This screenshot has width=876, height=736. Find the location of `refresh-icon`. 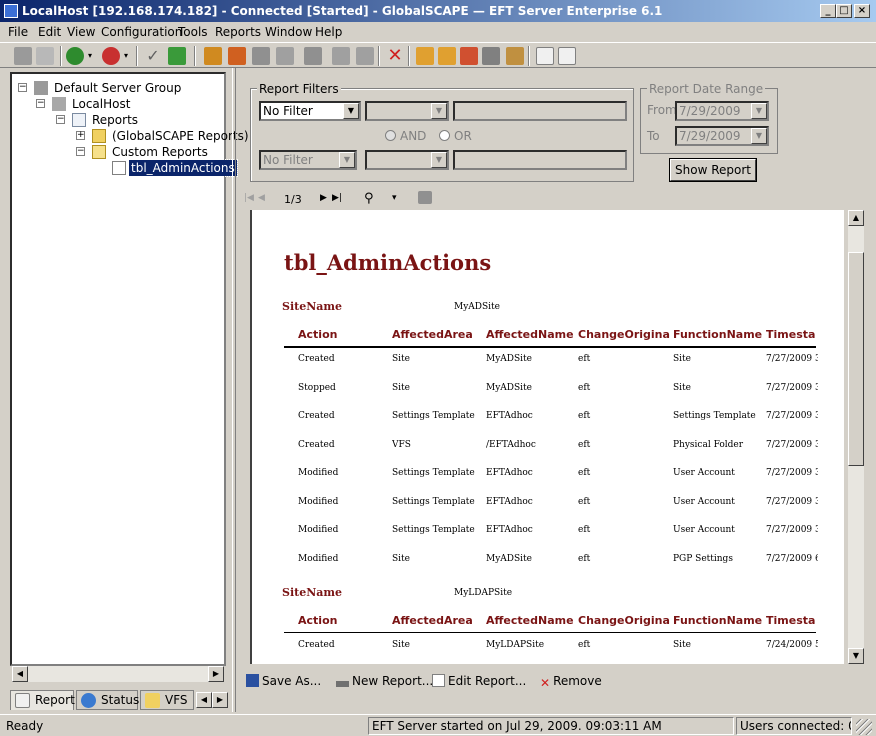

refresh-icon is located at coordinates (177, 56).